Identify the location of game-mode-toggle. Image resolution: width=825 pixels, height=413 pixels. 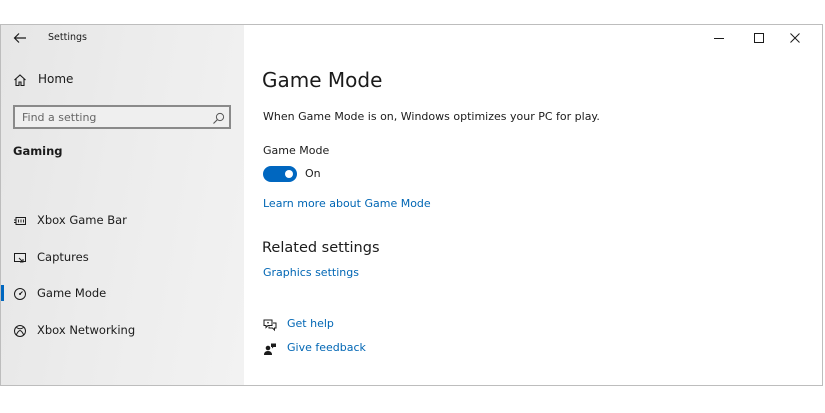
(280, 174).